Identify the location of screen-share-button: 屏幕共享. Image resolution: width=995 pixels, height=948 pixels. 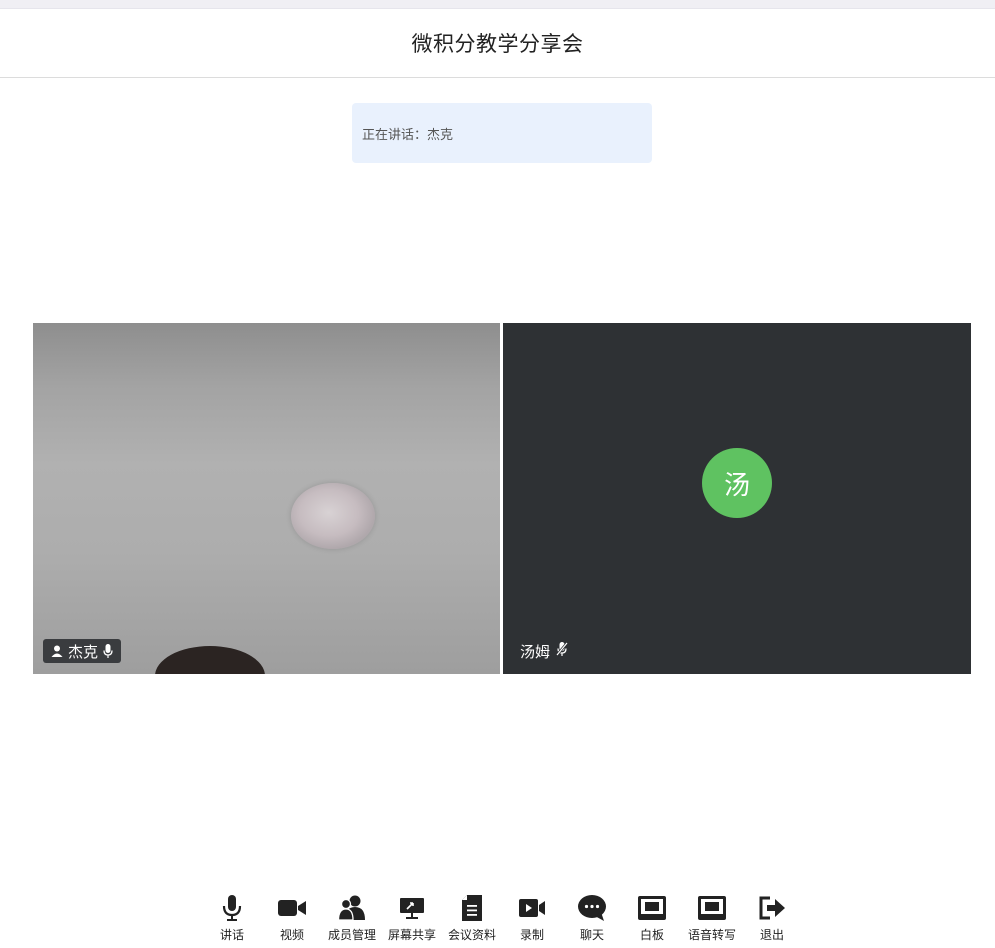
(412, 918).